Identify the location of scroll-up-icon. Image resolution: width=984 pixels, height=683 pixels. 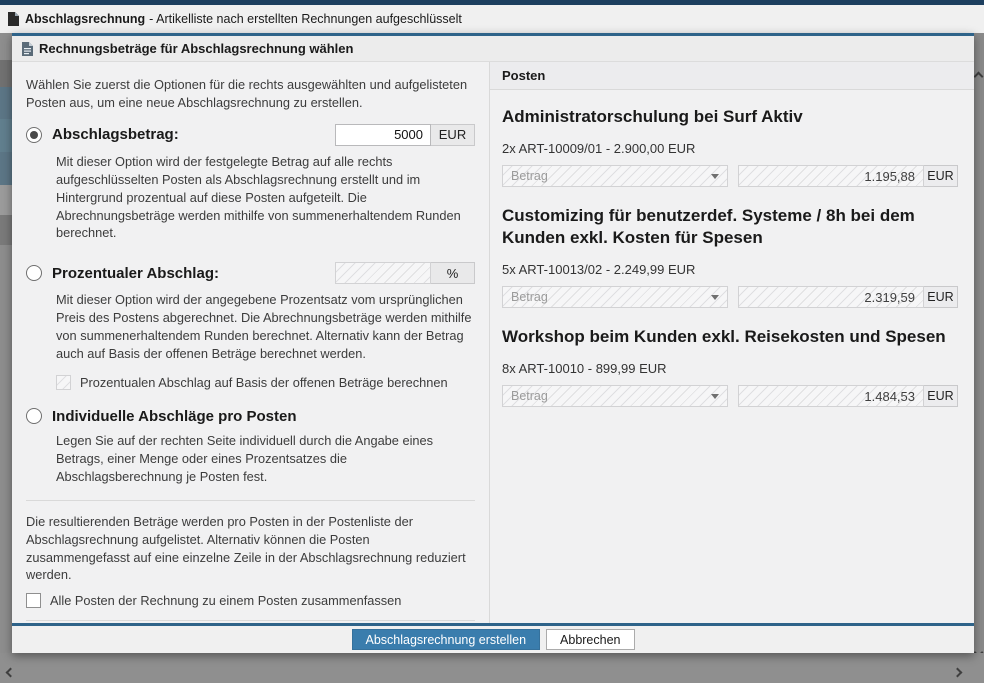
(978, 76).